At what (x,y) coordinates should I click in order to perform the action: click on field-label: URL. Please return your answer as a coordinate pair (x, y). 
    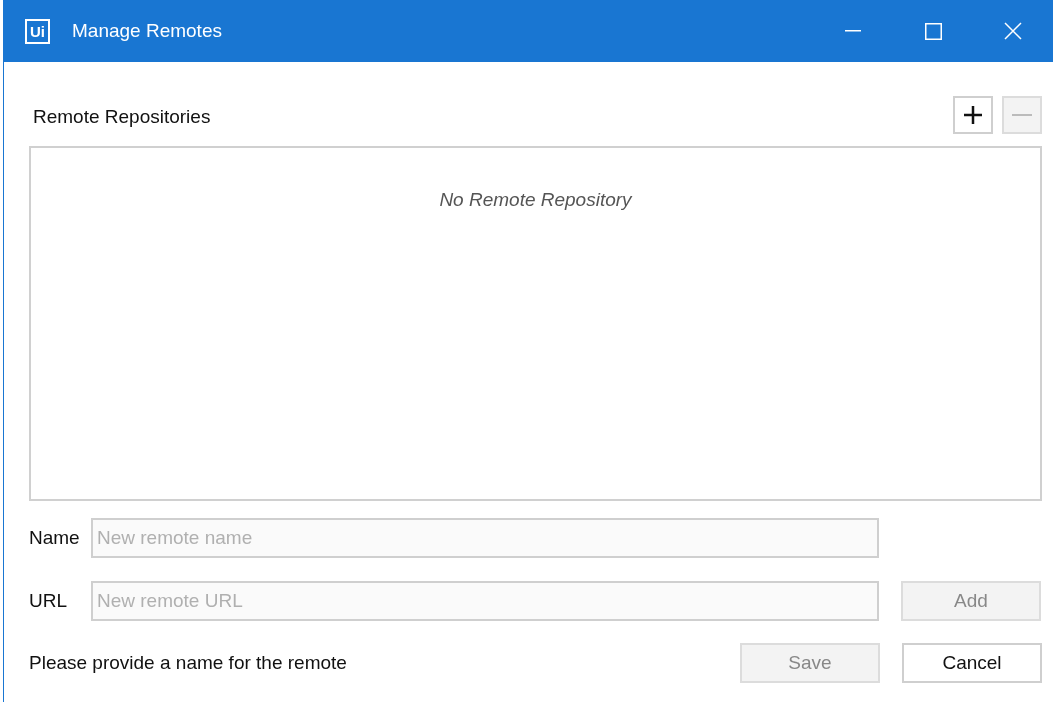
    Looking at the image, I should click on (48, 600).